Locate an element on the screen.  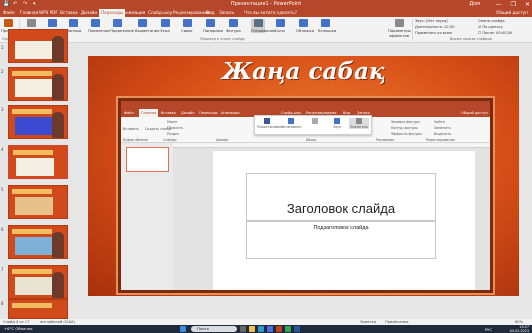
transition-split: Сдвиг is located at coordinates (187, 26).